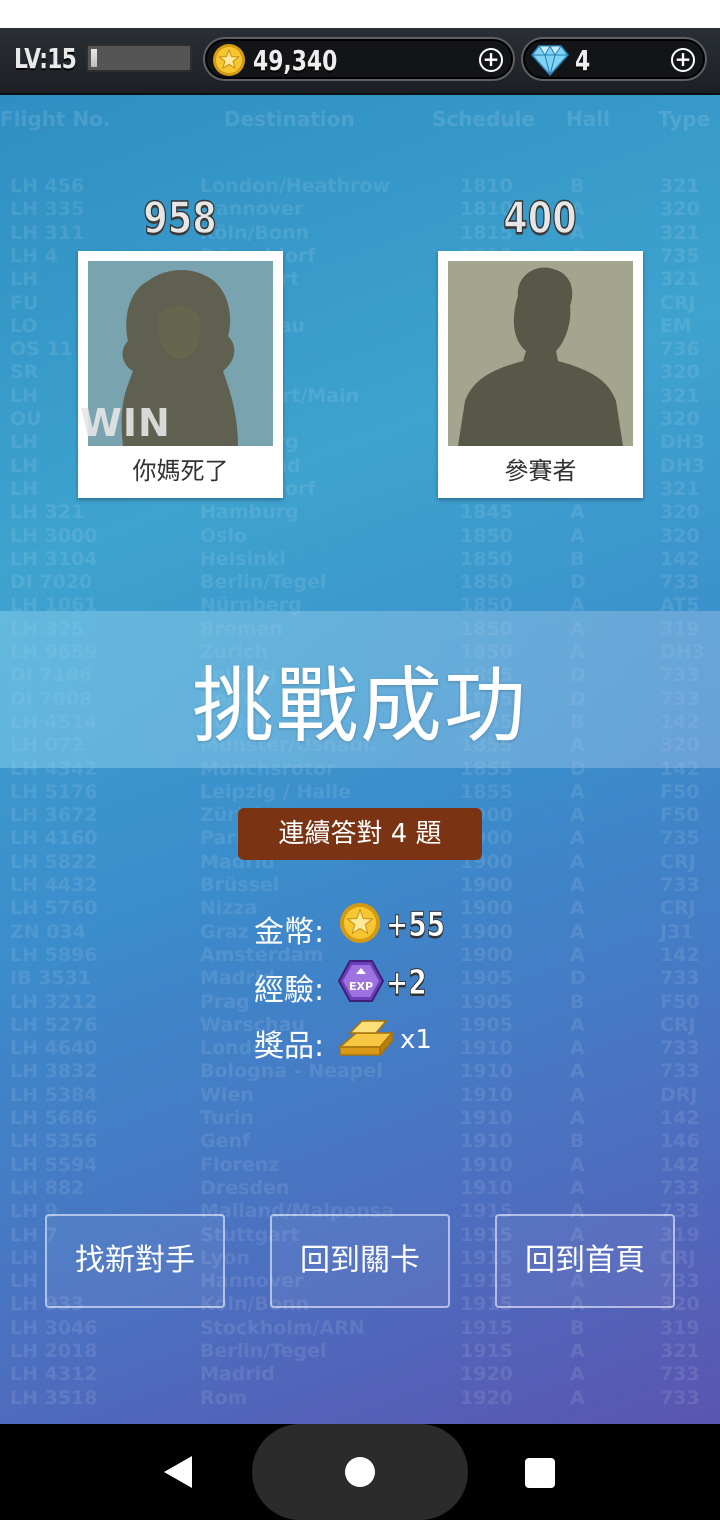 Image resolution: width=720 pixels, height=1520 pixels. What do you see at coordinates (276, 791) in the screenshot?
I see `board-cell: Leipzig / Halle` at bounding box center [276, 791].